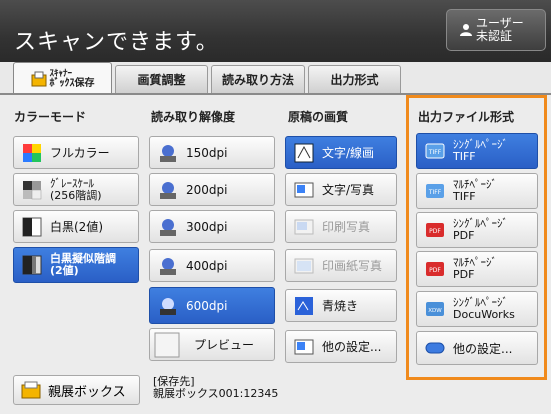  I want to click on button-label: DocuWorks, so click(484, 314).